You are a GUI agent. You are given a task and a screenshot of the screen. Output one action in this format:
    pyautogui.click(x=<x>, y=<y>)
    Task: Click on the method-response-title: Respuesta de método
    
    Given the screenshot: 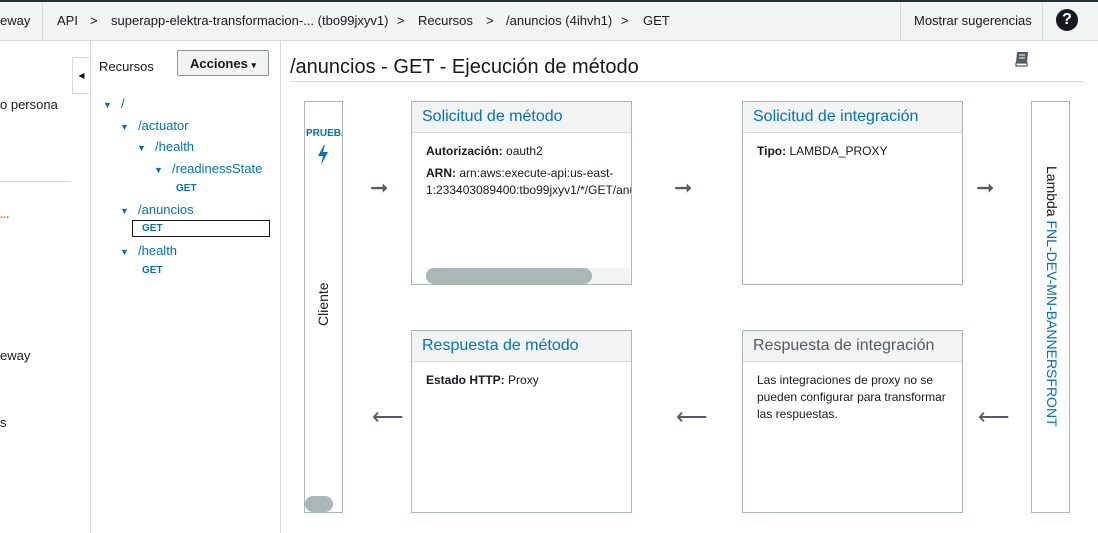 What is the action you would take?
    pyautogui.click(x=521, y=346)
    